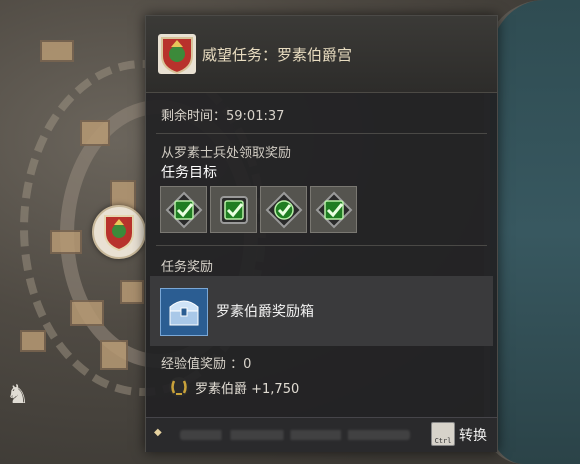 The width and height of the screenshot is (580, 464). I want to click on quest-map-marker, so click(119, 232).